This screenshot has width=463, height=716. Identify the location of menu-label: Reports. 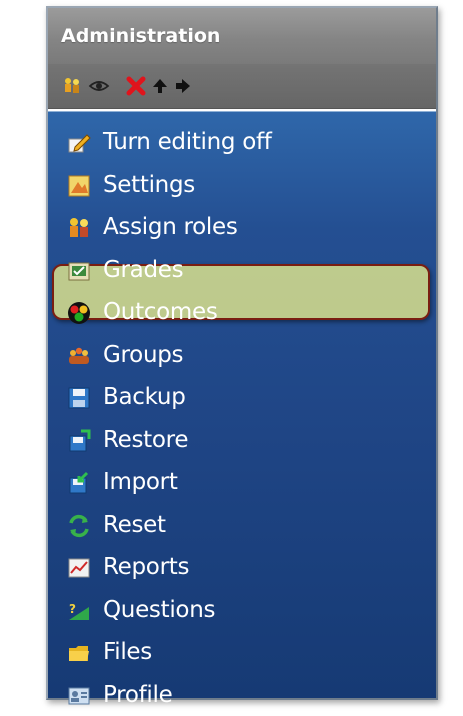
(146, 567).